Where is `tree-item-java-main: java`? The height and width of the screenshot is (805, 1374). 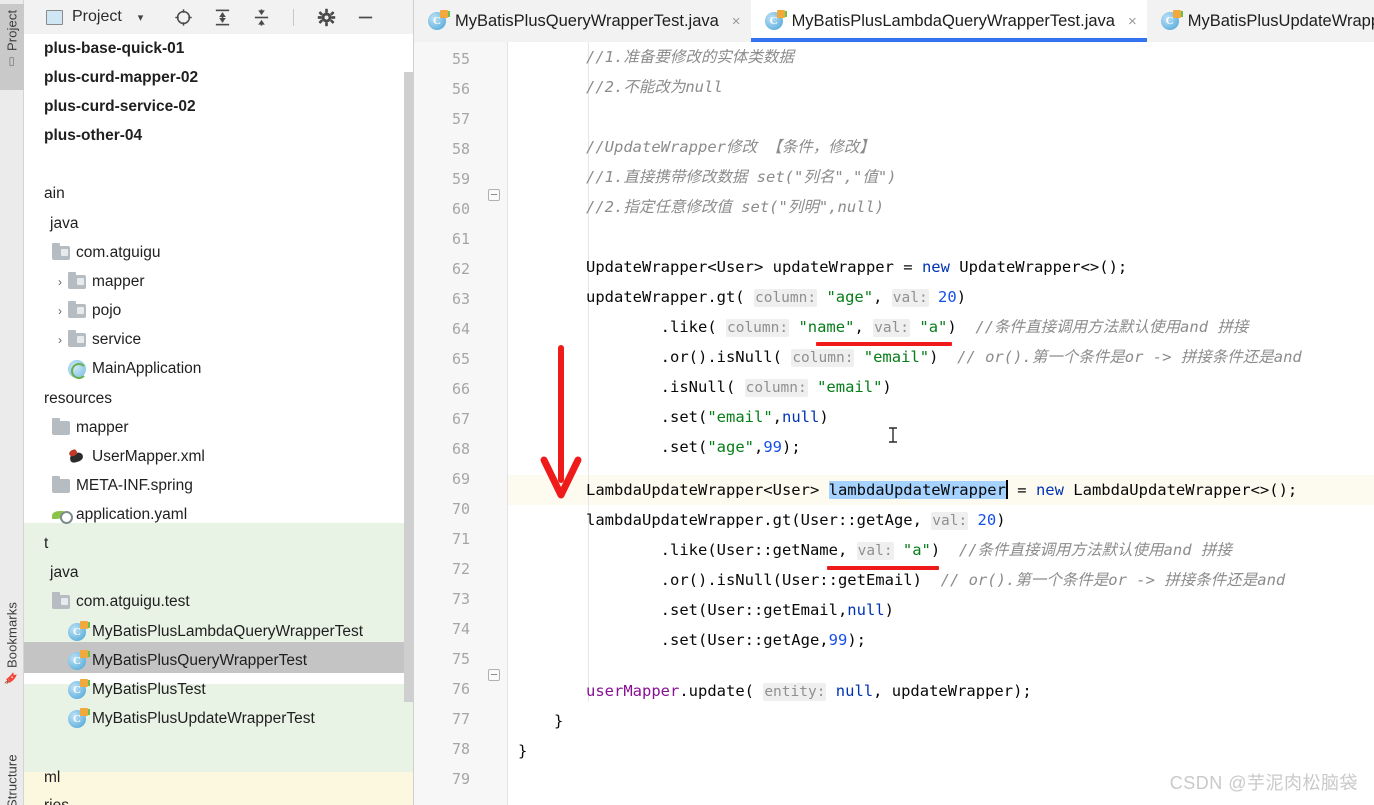
tree-item-java-main: java is located at coordinates (59, 224).